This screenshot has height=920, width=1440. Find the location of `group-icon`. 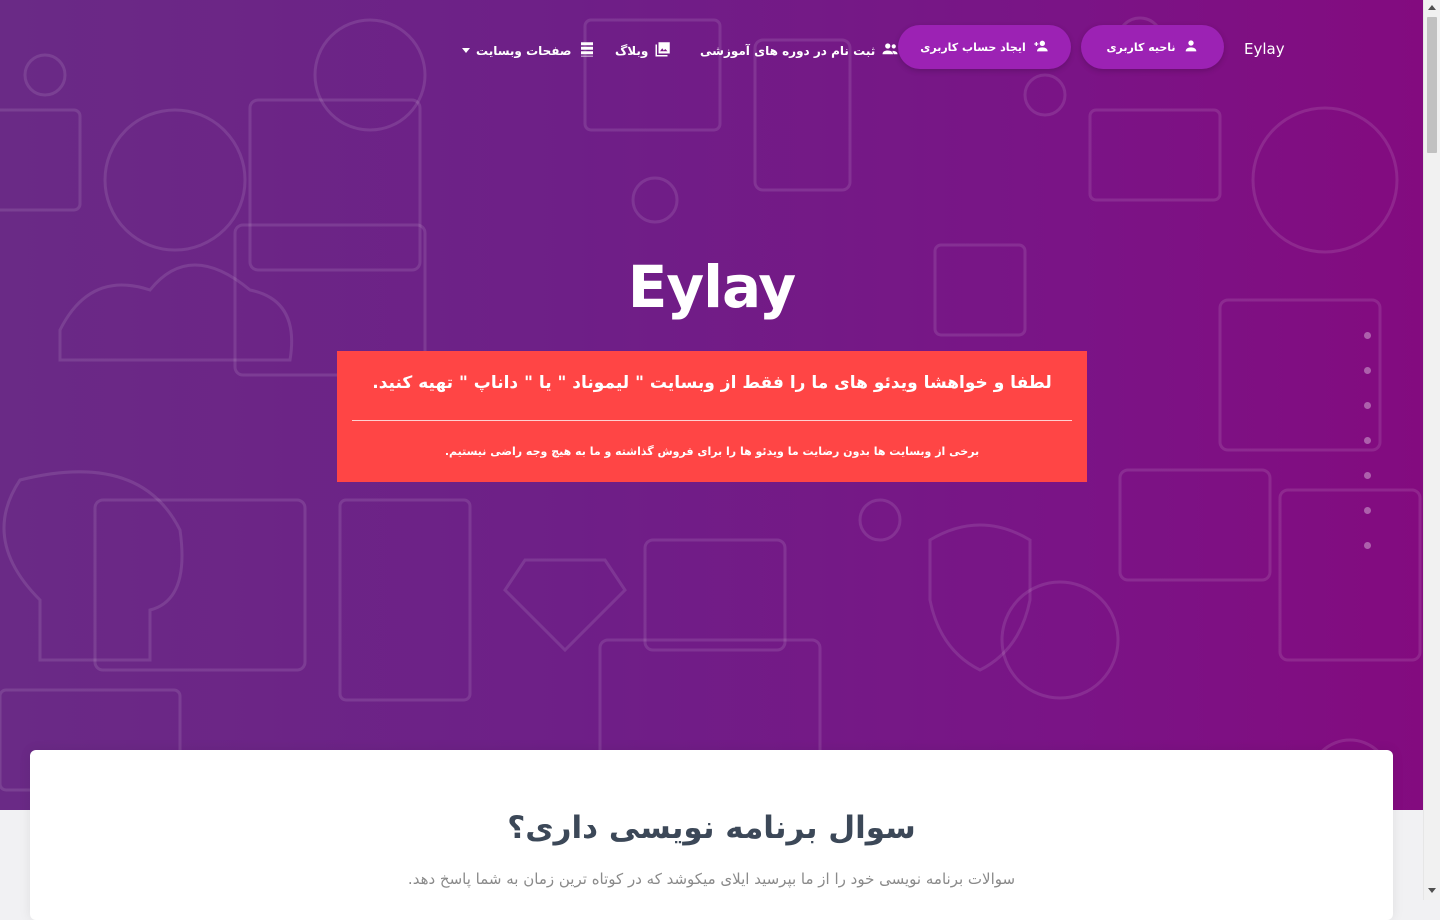

group-icon is located at coordinates (890, 50).